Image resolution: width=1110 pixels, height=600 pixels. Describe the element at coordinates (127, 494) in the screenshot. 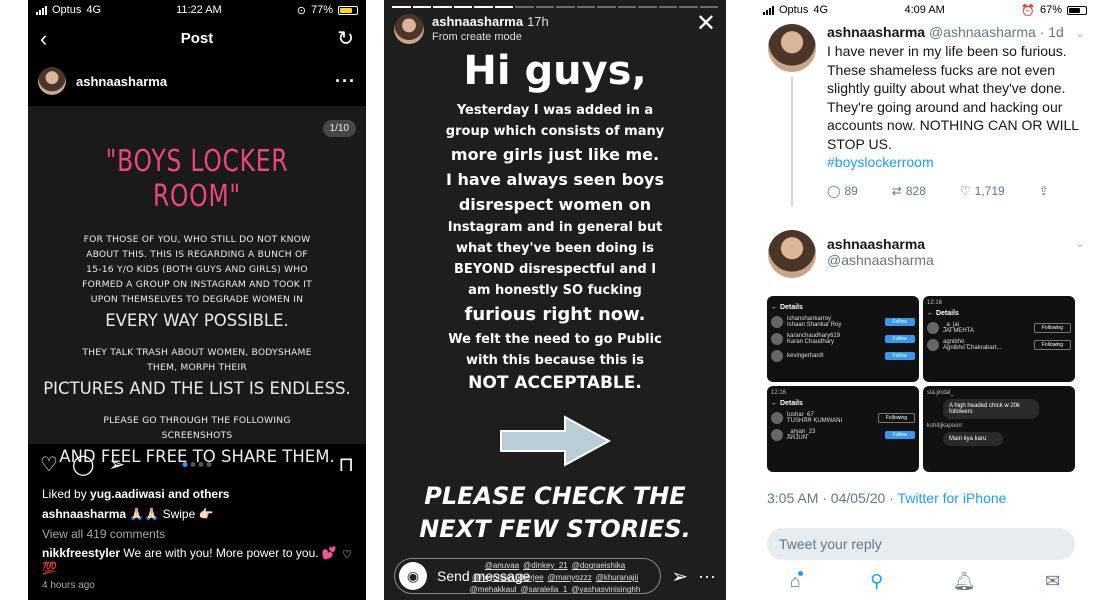

I see `liked-by-user: yug.aadiwasi` at that location.